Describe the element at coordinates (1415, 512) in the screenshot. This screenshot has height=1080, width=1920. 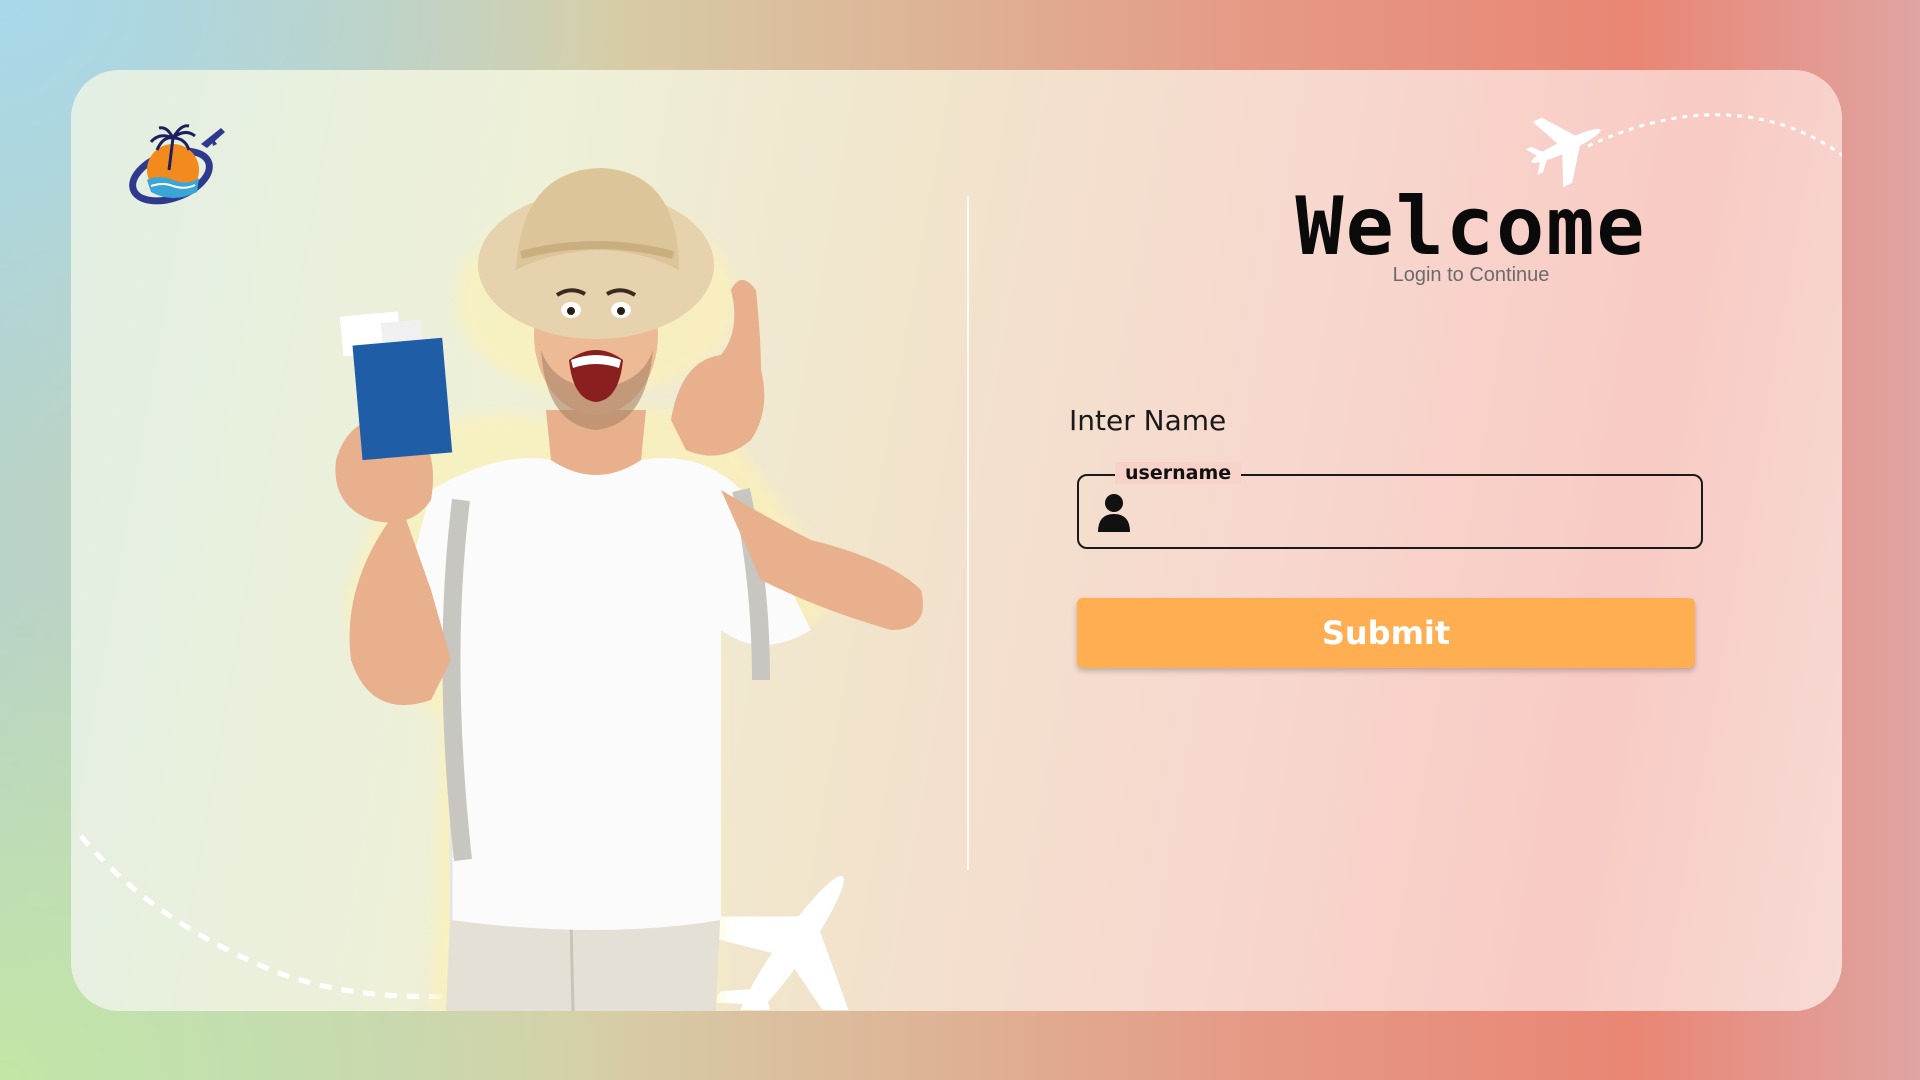
I see `username-input` at that location.